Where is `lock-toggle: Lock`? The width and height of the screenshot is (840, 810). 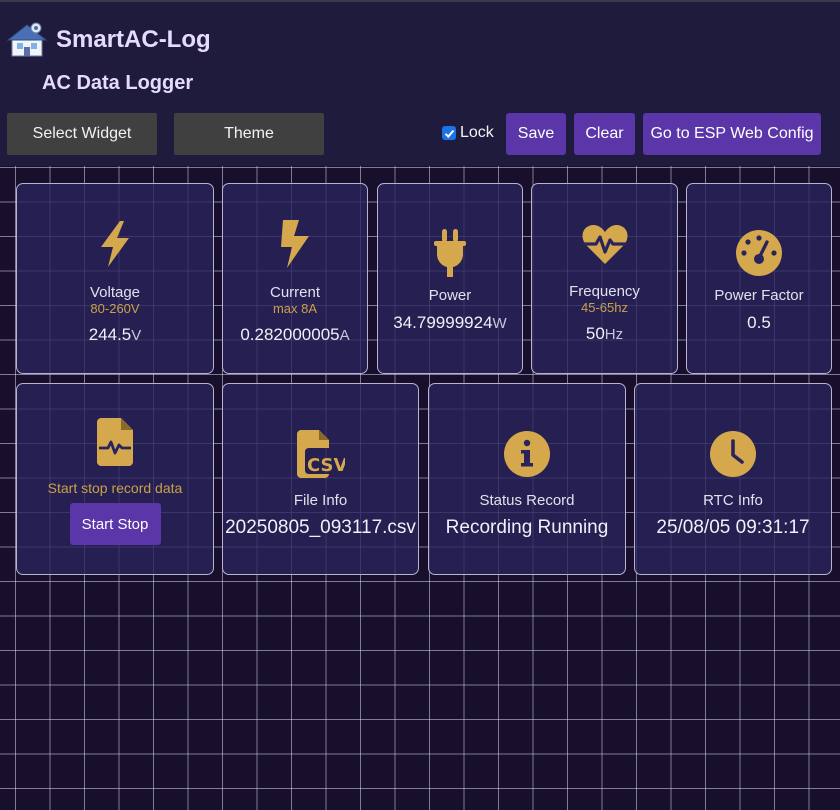 lock-toggle: Lock is located at coordinates (468, 133).